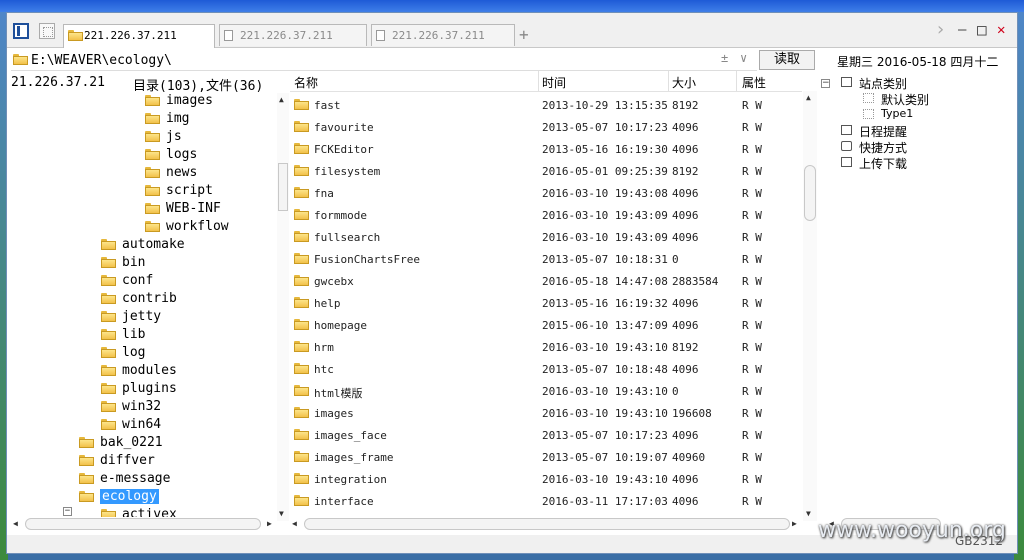 This screenshot has height=560, width=1024. What do you see at coordinates (334, 413) in the screenshot?
I see `file-name: images` at bounding box center [334, 413].